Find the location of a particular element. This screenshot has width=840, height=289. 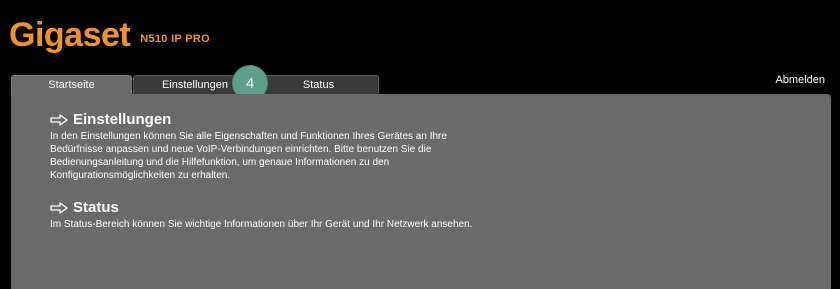

tab-status-label: Status is located at coordinates (318, 85).